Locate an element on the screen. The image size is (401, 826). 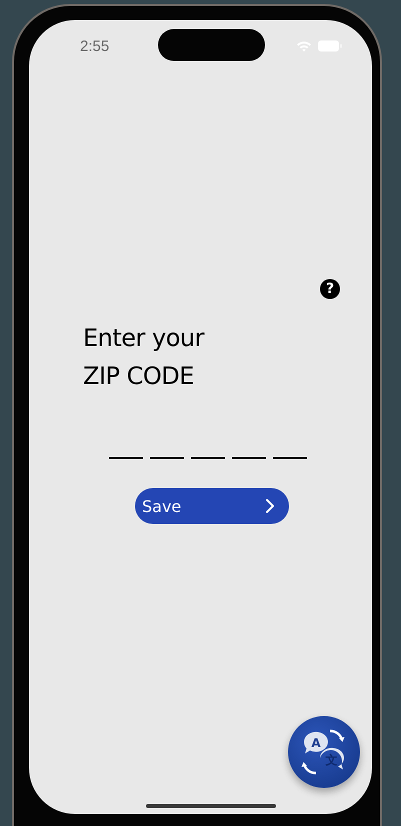
status-time: 2:55 is located at coordinates (95, 46).